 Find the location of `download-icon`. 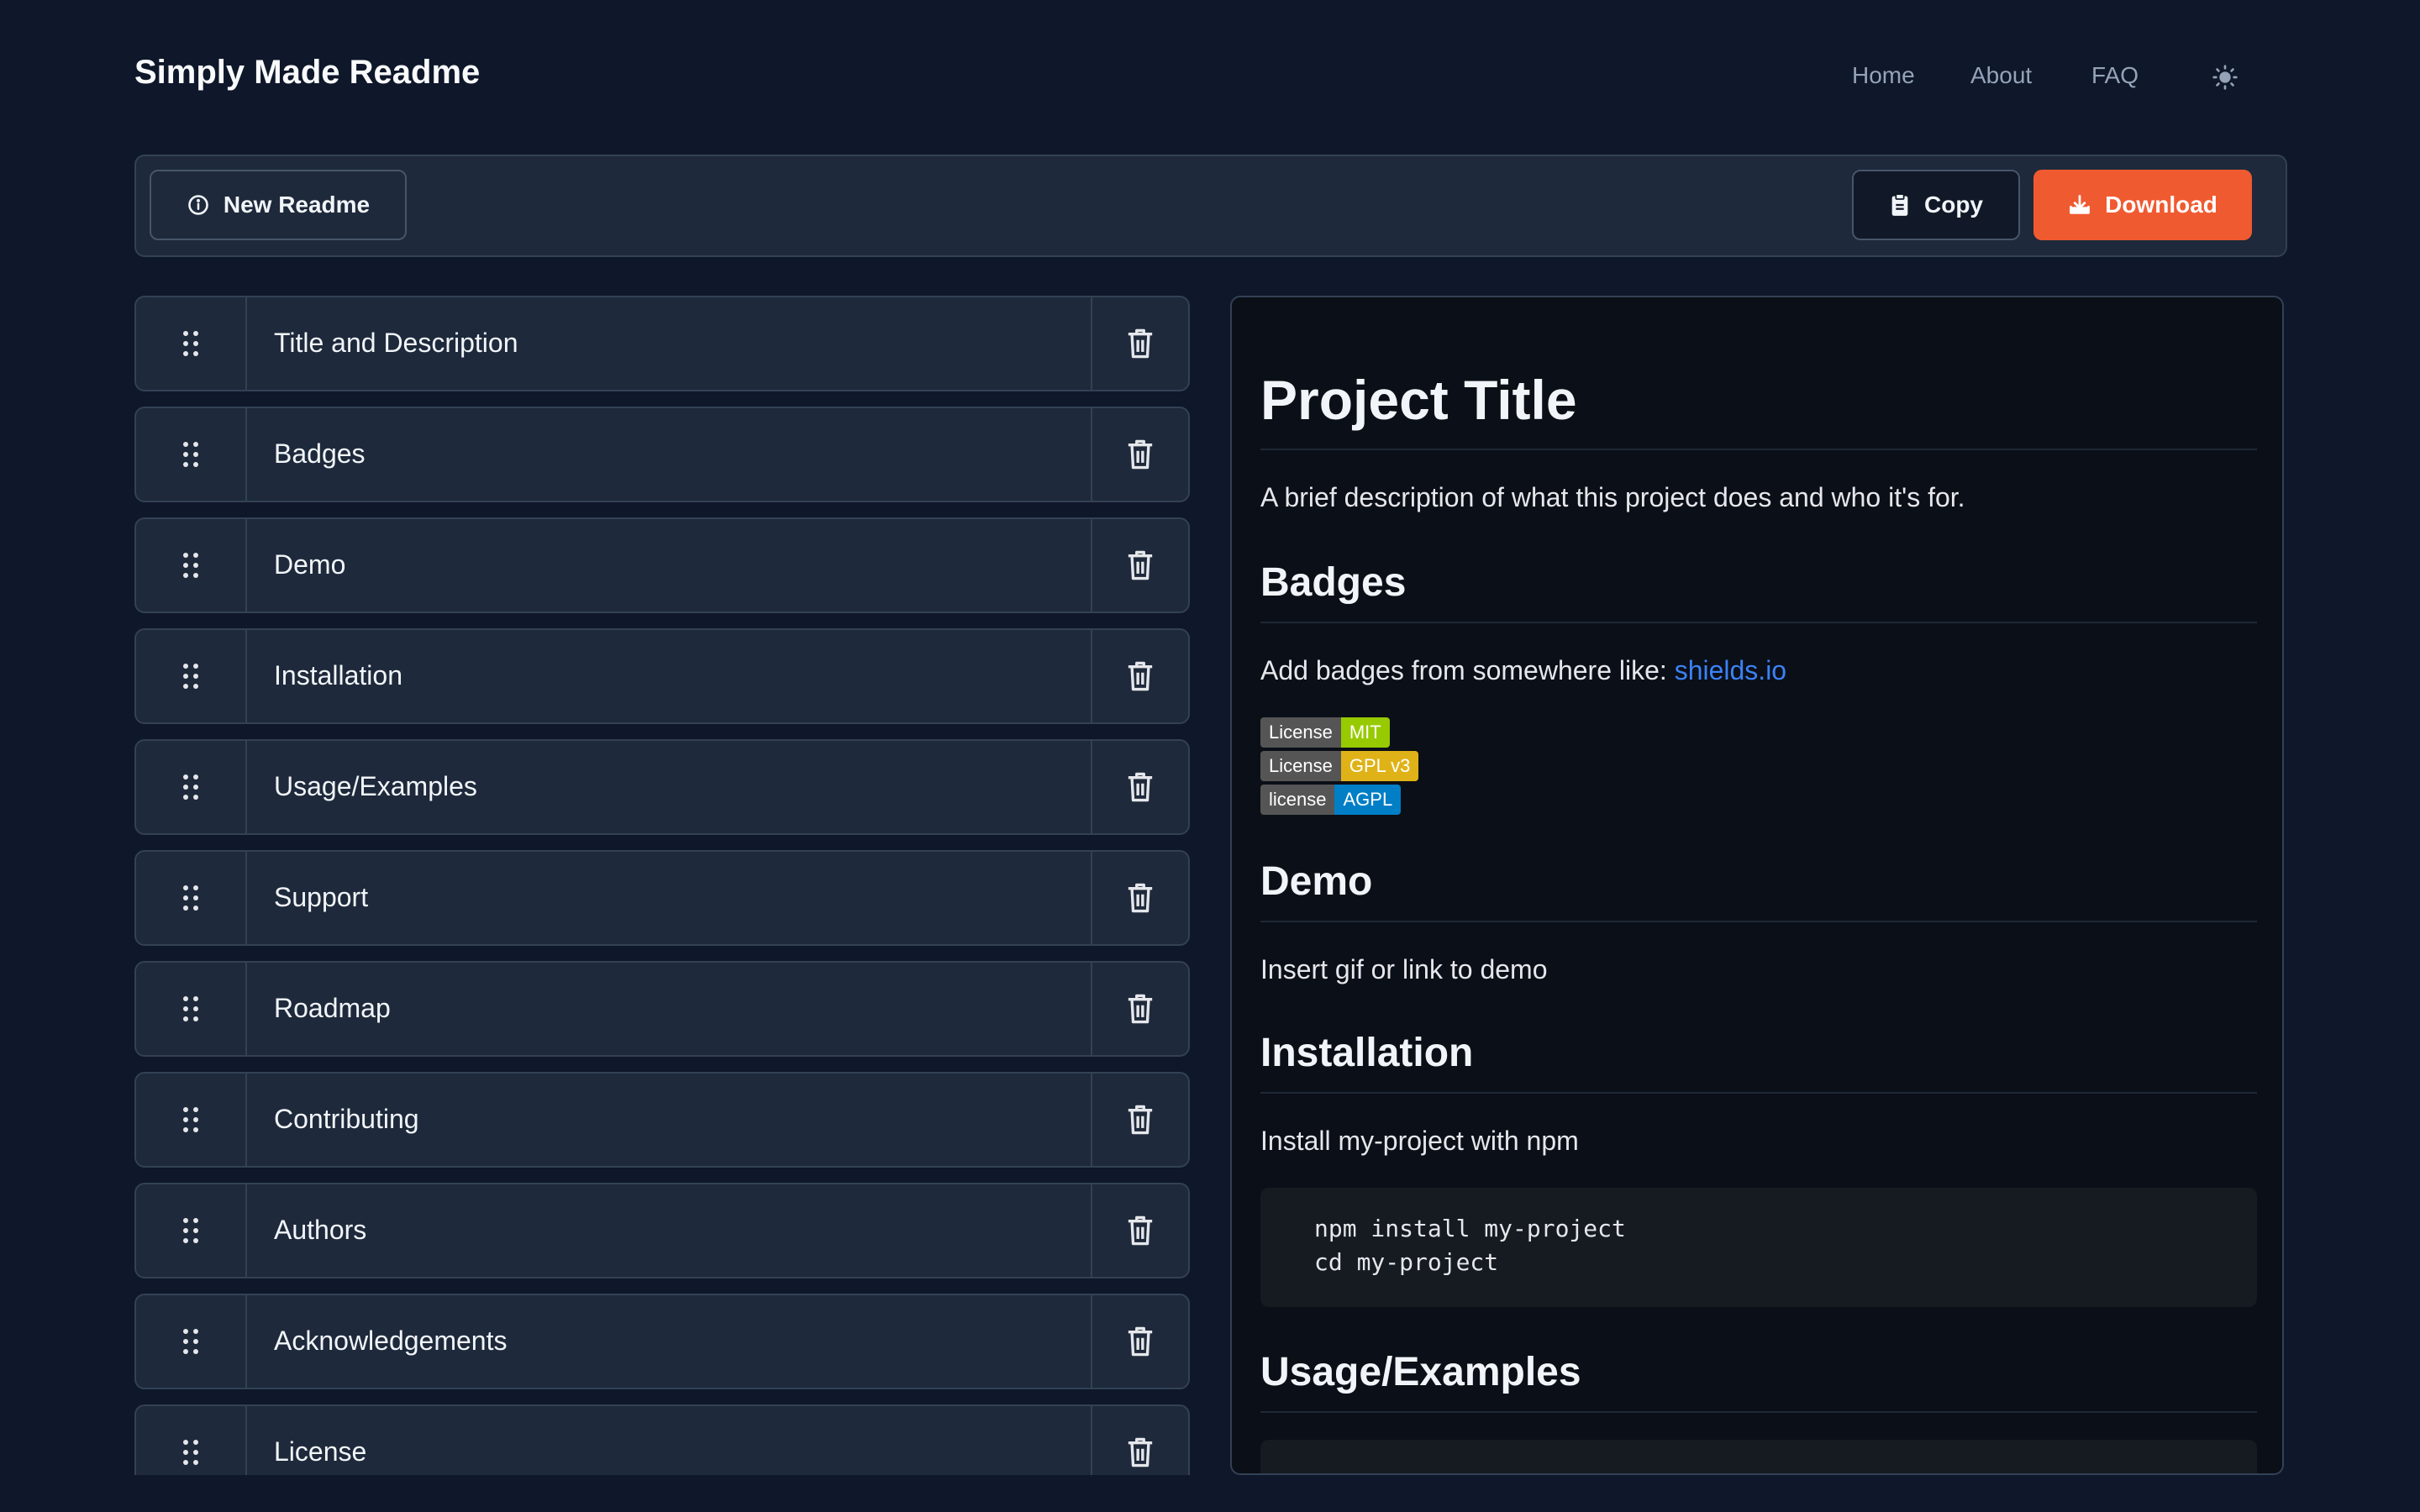

download-icon is located at coordinates (2081, 204).